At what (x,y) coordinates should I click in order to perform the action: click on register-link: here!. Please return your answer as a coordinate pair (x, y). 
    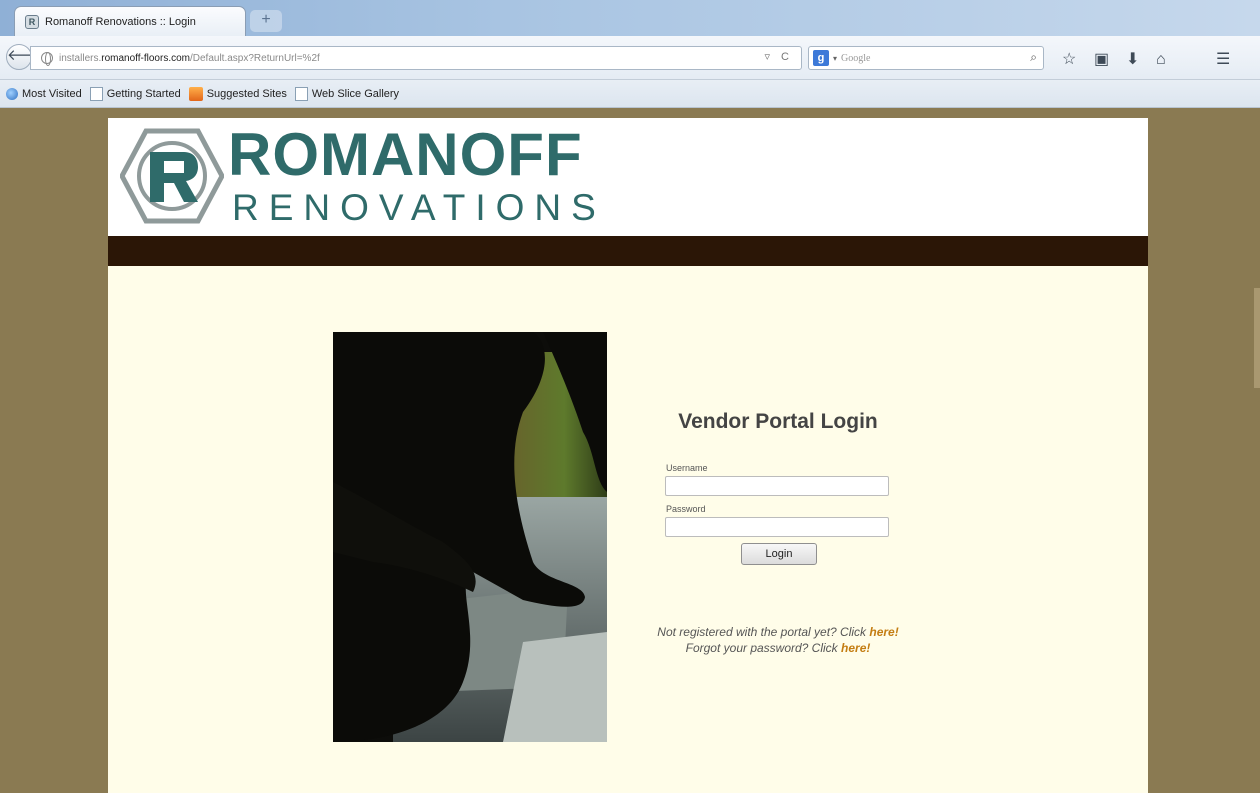
    Looking at the image, I should click on (883, 632).